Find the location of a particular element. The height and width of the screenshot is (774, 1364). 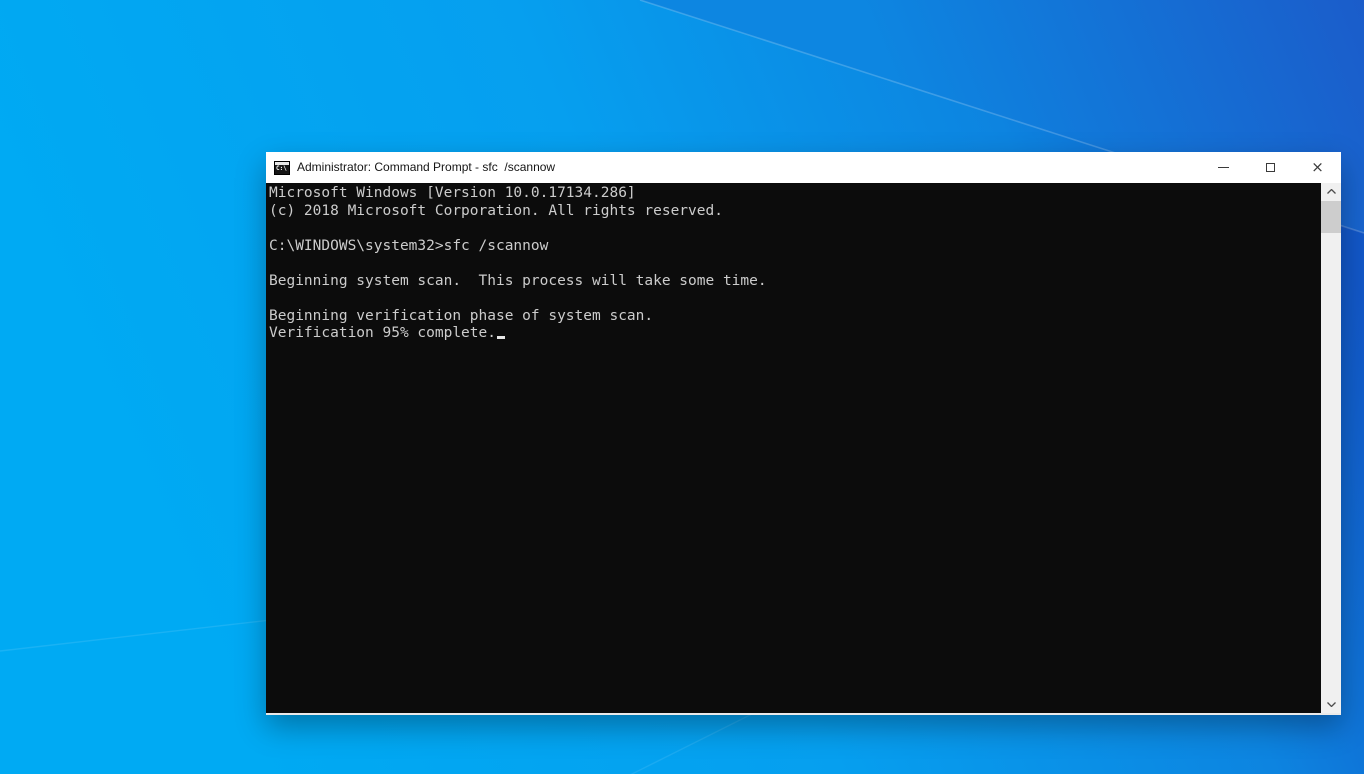

chevron-down-icon is located at coordinates (1331, 704).